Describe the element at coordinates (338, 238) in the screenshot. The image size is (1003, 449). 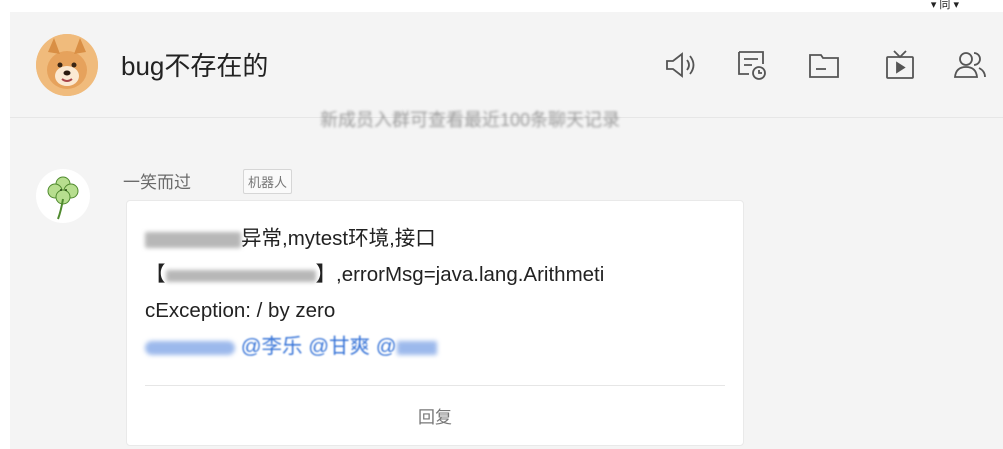
I see `message-text-part1: 异常,mytest环境,接口` at that location.